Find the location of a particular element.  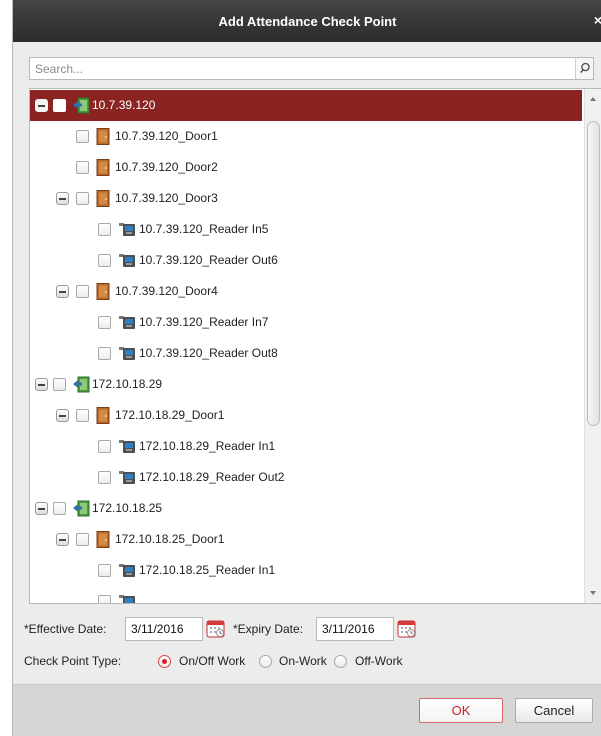

tree-row: 172.10.18.29 is located at coordinates (306, 384).